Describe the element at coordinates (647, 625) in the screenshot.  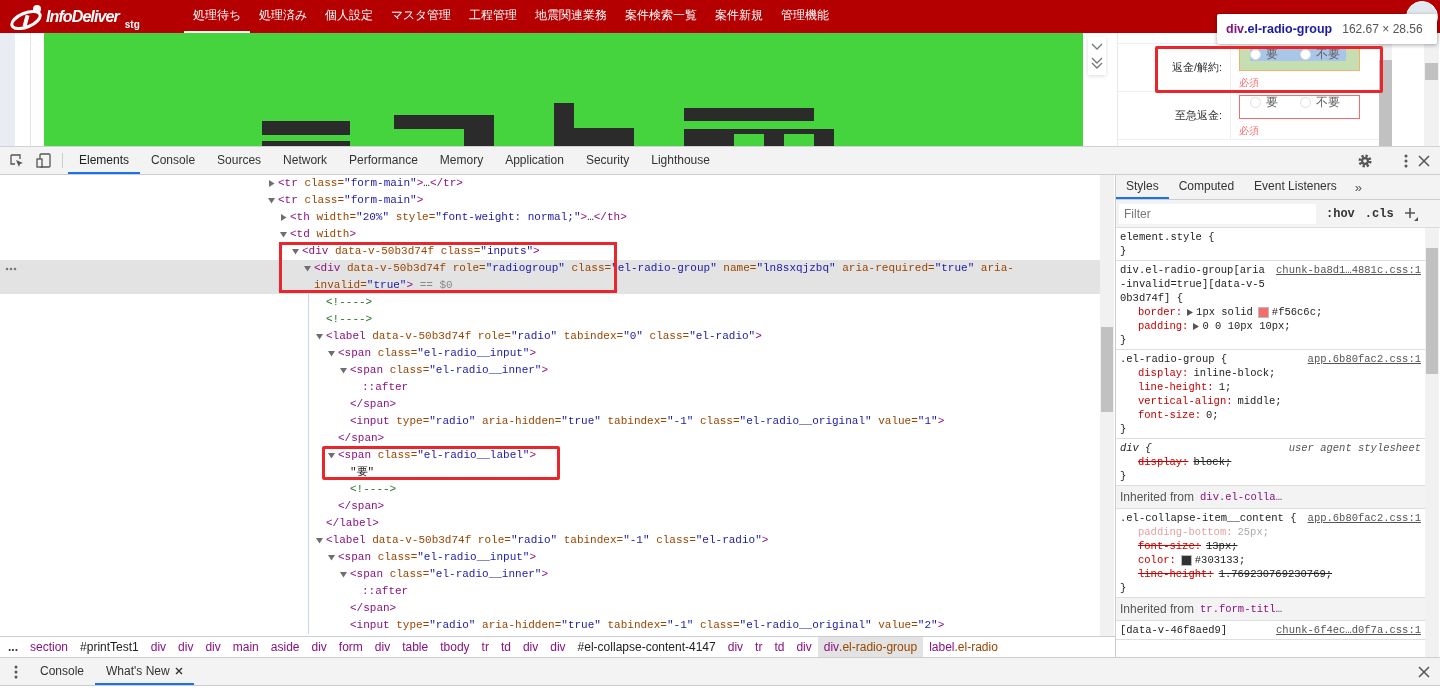
I see `dom-node-markup: <input type="radio" aria-hidden="true" tabindex="-1" class="el-radio__original" value="2">` at that location.